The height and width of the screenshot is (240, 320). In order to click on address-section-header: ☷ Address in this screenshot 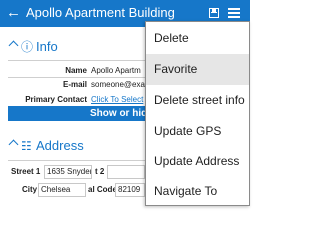, I will do `click(69, 146)`.